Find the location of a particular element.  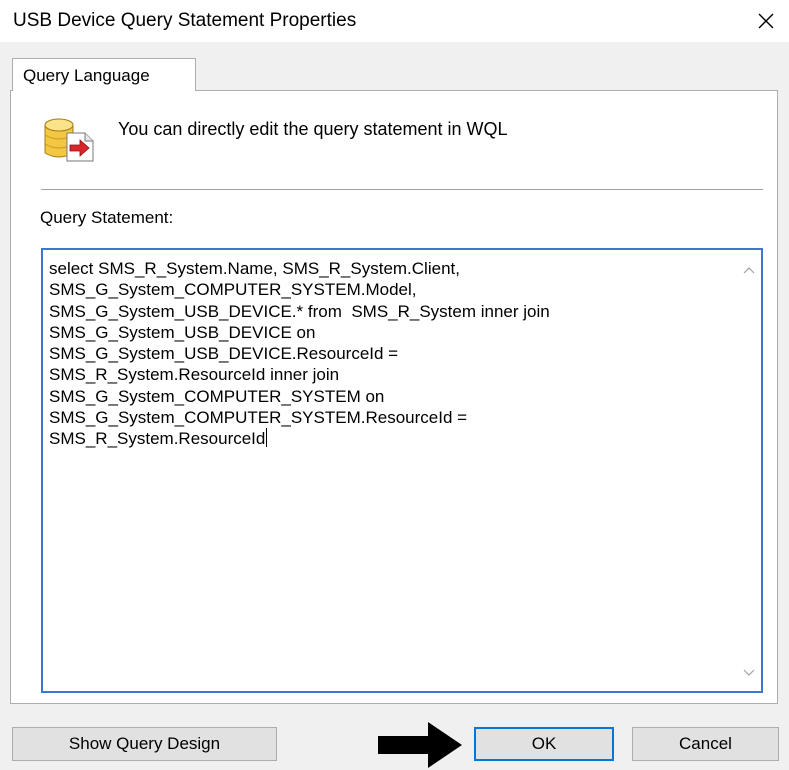

separator is located at coordinates (402, 190).